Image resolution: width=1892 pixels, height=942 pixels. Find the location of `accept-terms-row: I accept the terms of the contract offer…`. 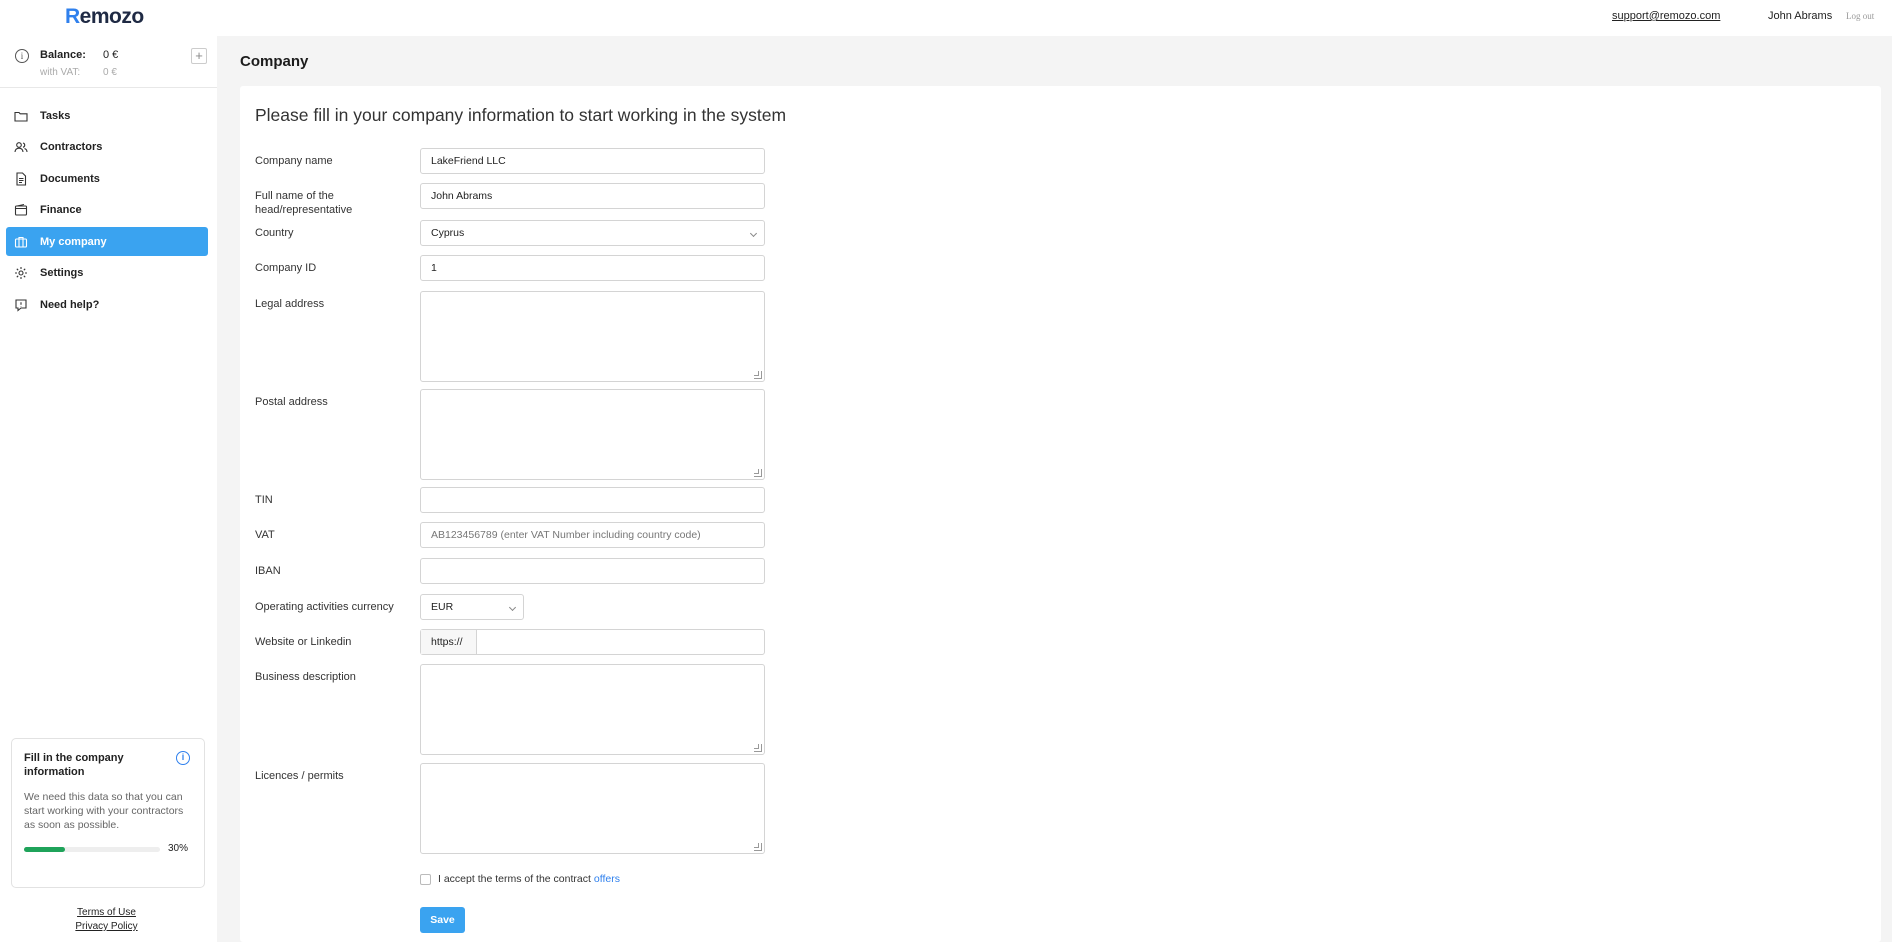

accept-terms-row: I accept the terms of the contract offer… is located at coordinates (520, 879).